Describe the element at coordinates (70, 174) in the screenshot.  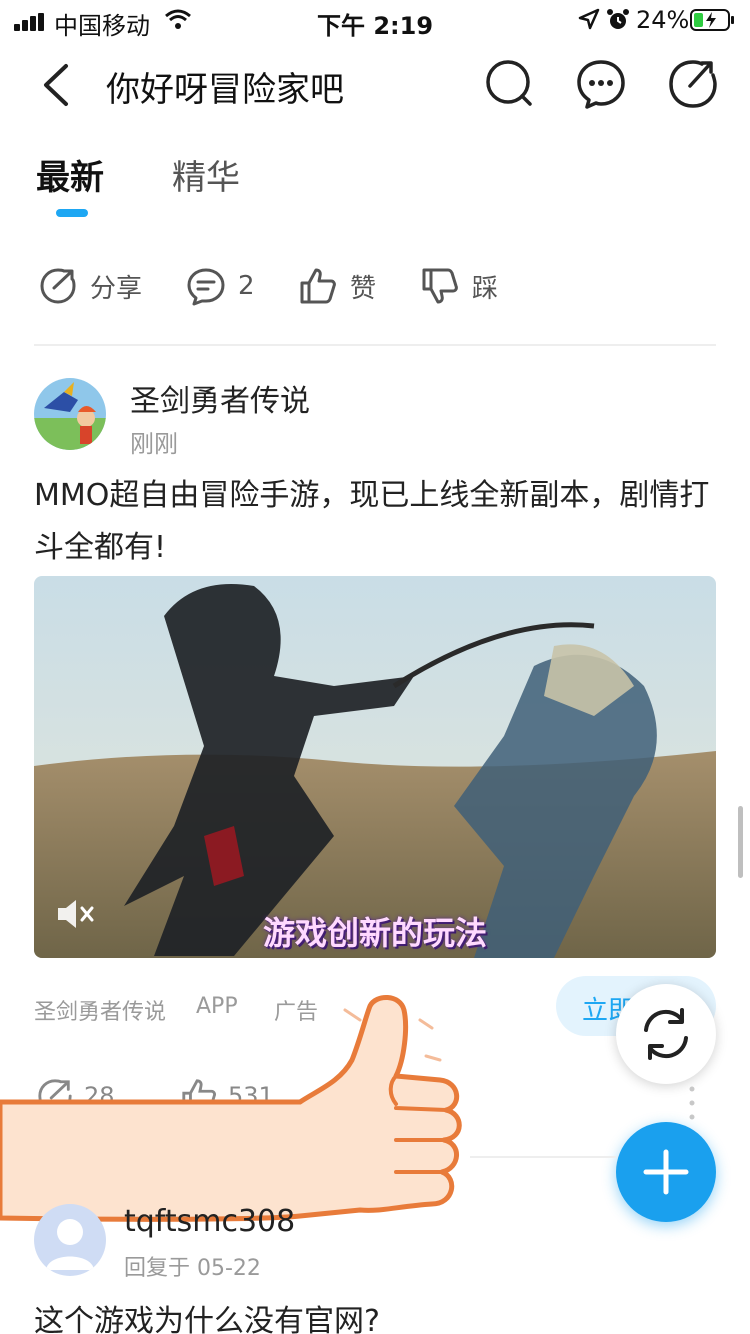
I see `tab-latest: 最新` at that location.